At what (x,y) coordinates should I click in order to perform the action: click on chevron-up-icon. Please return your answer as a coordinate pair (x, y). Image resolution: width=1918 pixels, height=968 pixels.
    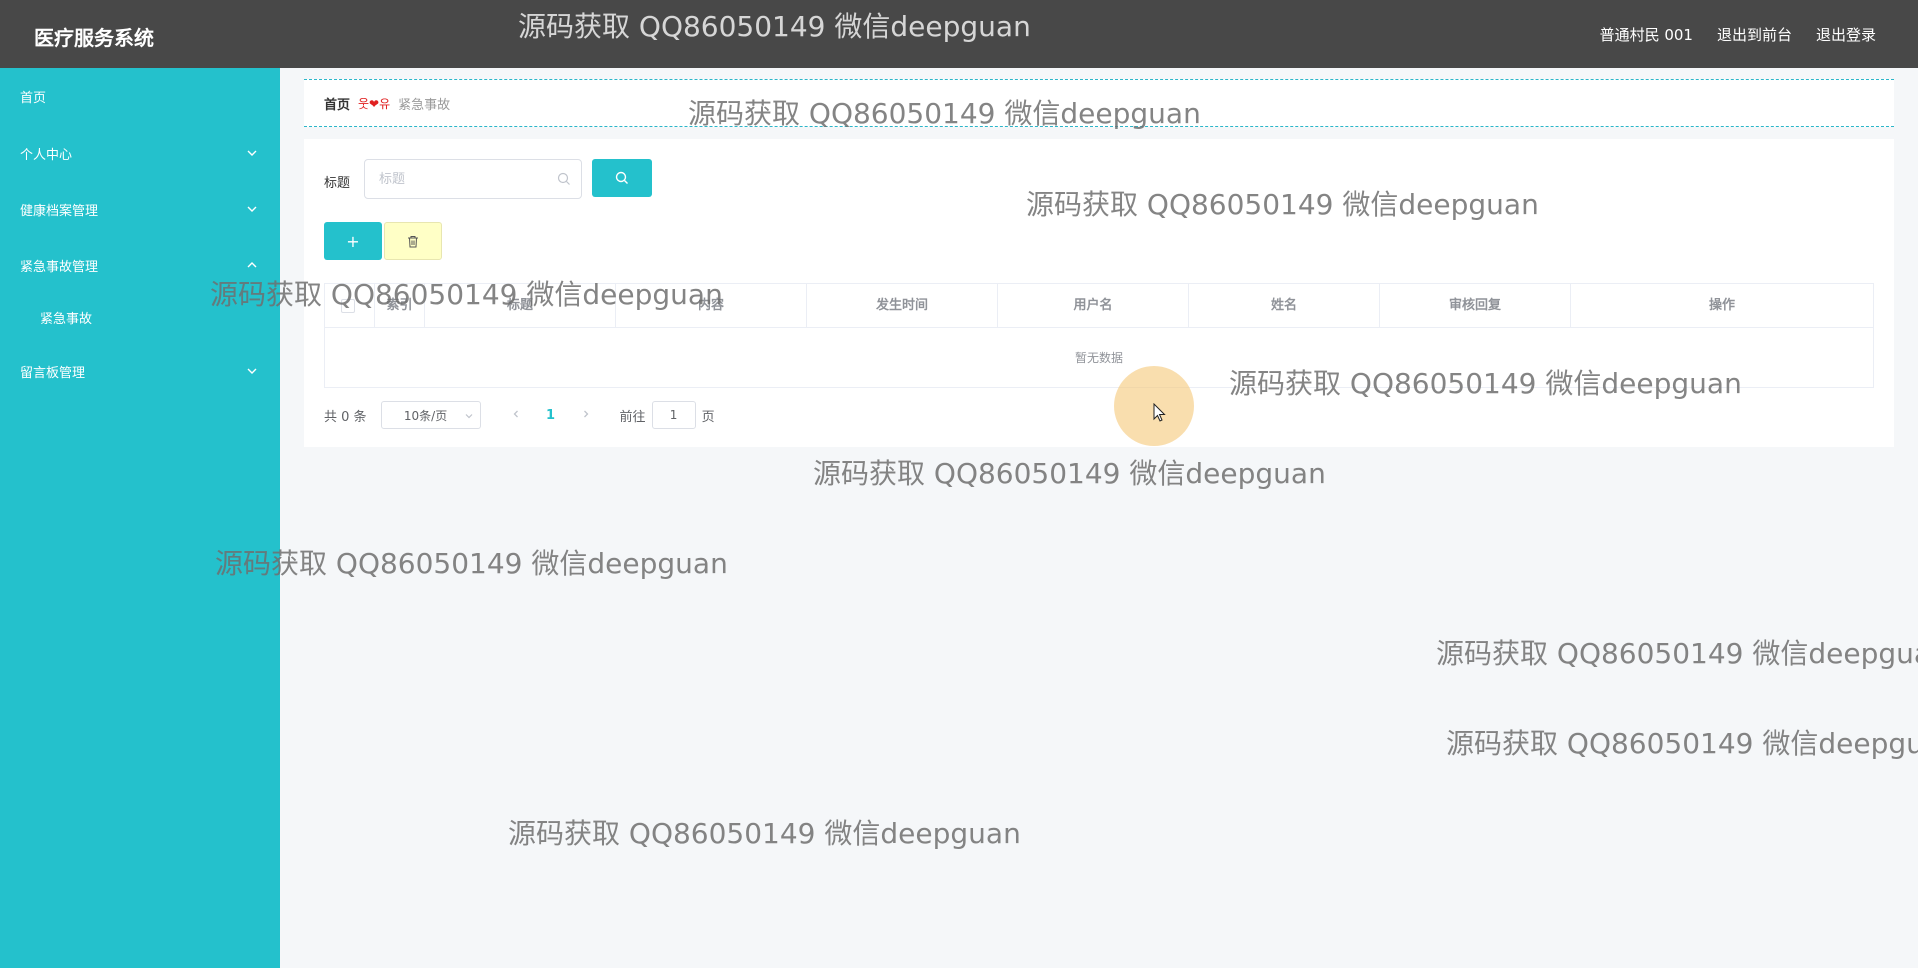
    Looking at the image, I should click on (252, 265).